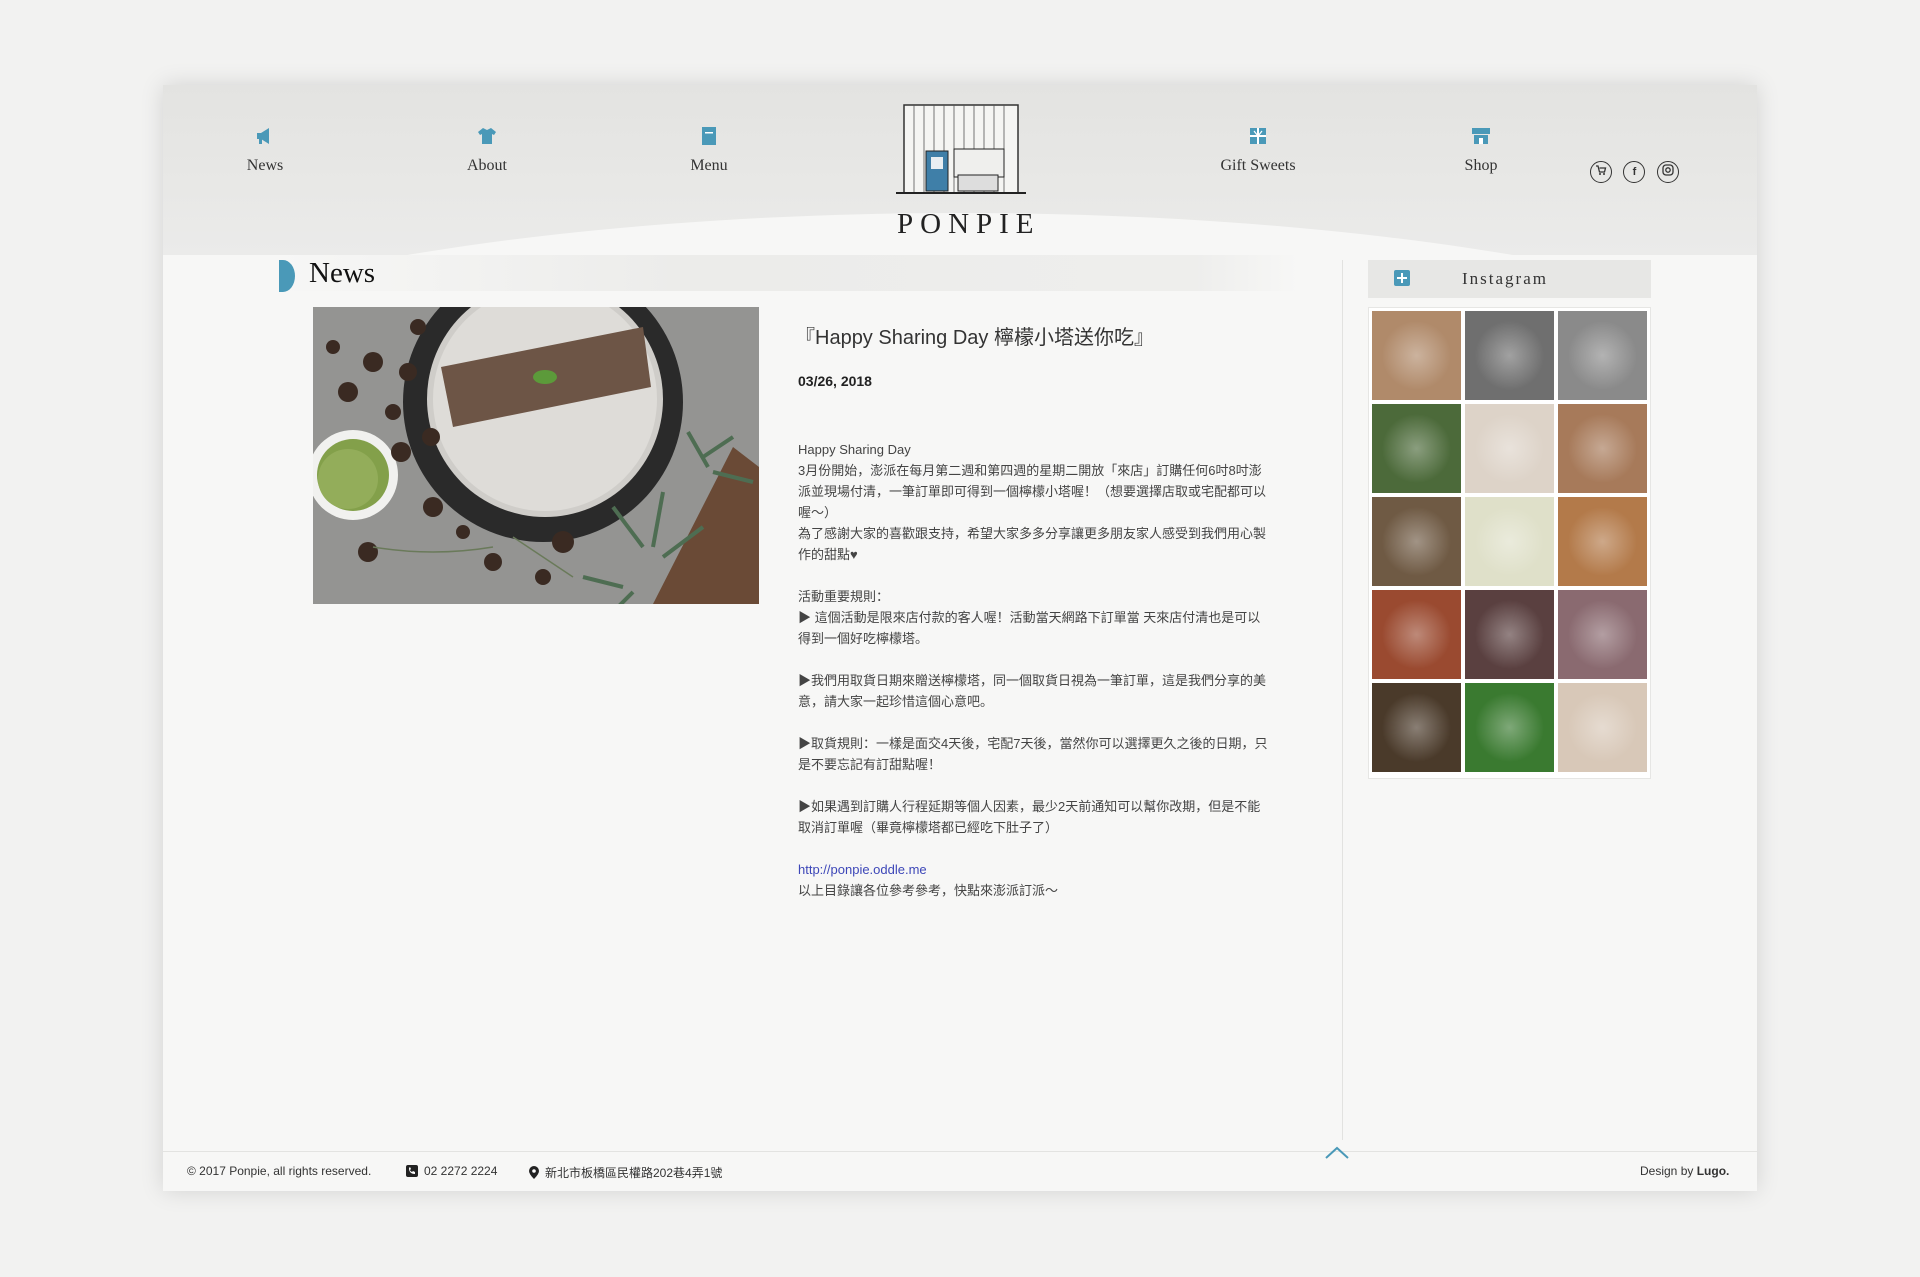 Image resolution: width=1920 pixels, height=1277 pixels. Describe the element at coordinates (487, 136) in the screenshot. I see `shirt-icon` at that location.